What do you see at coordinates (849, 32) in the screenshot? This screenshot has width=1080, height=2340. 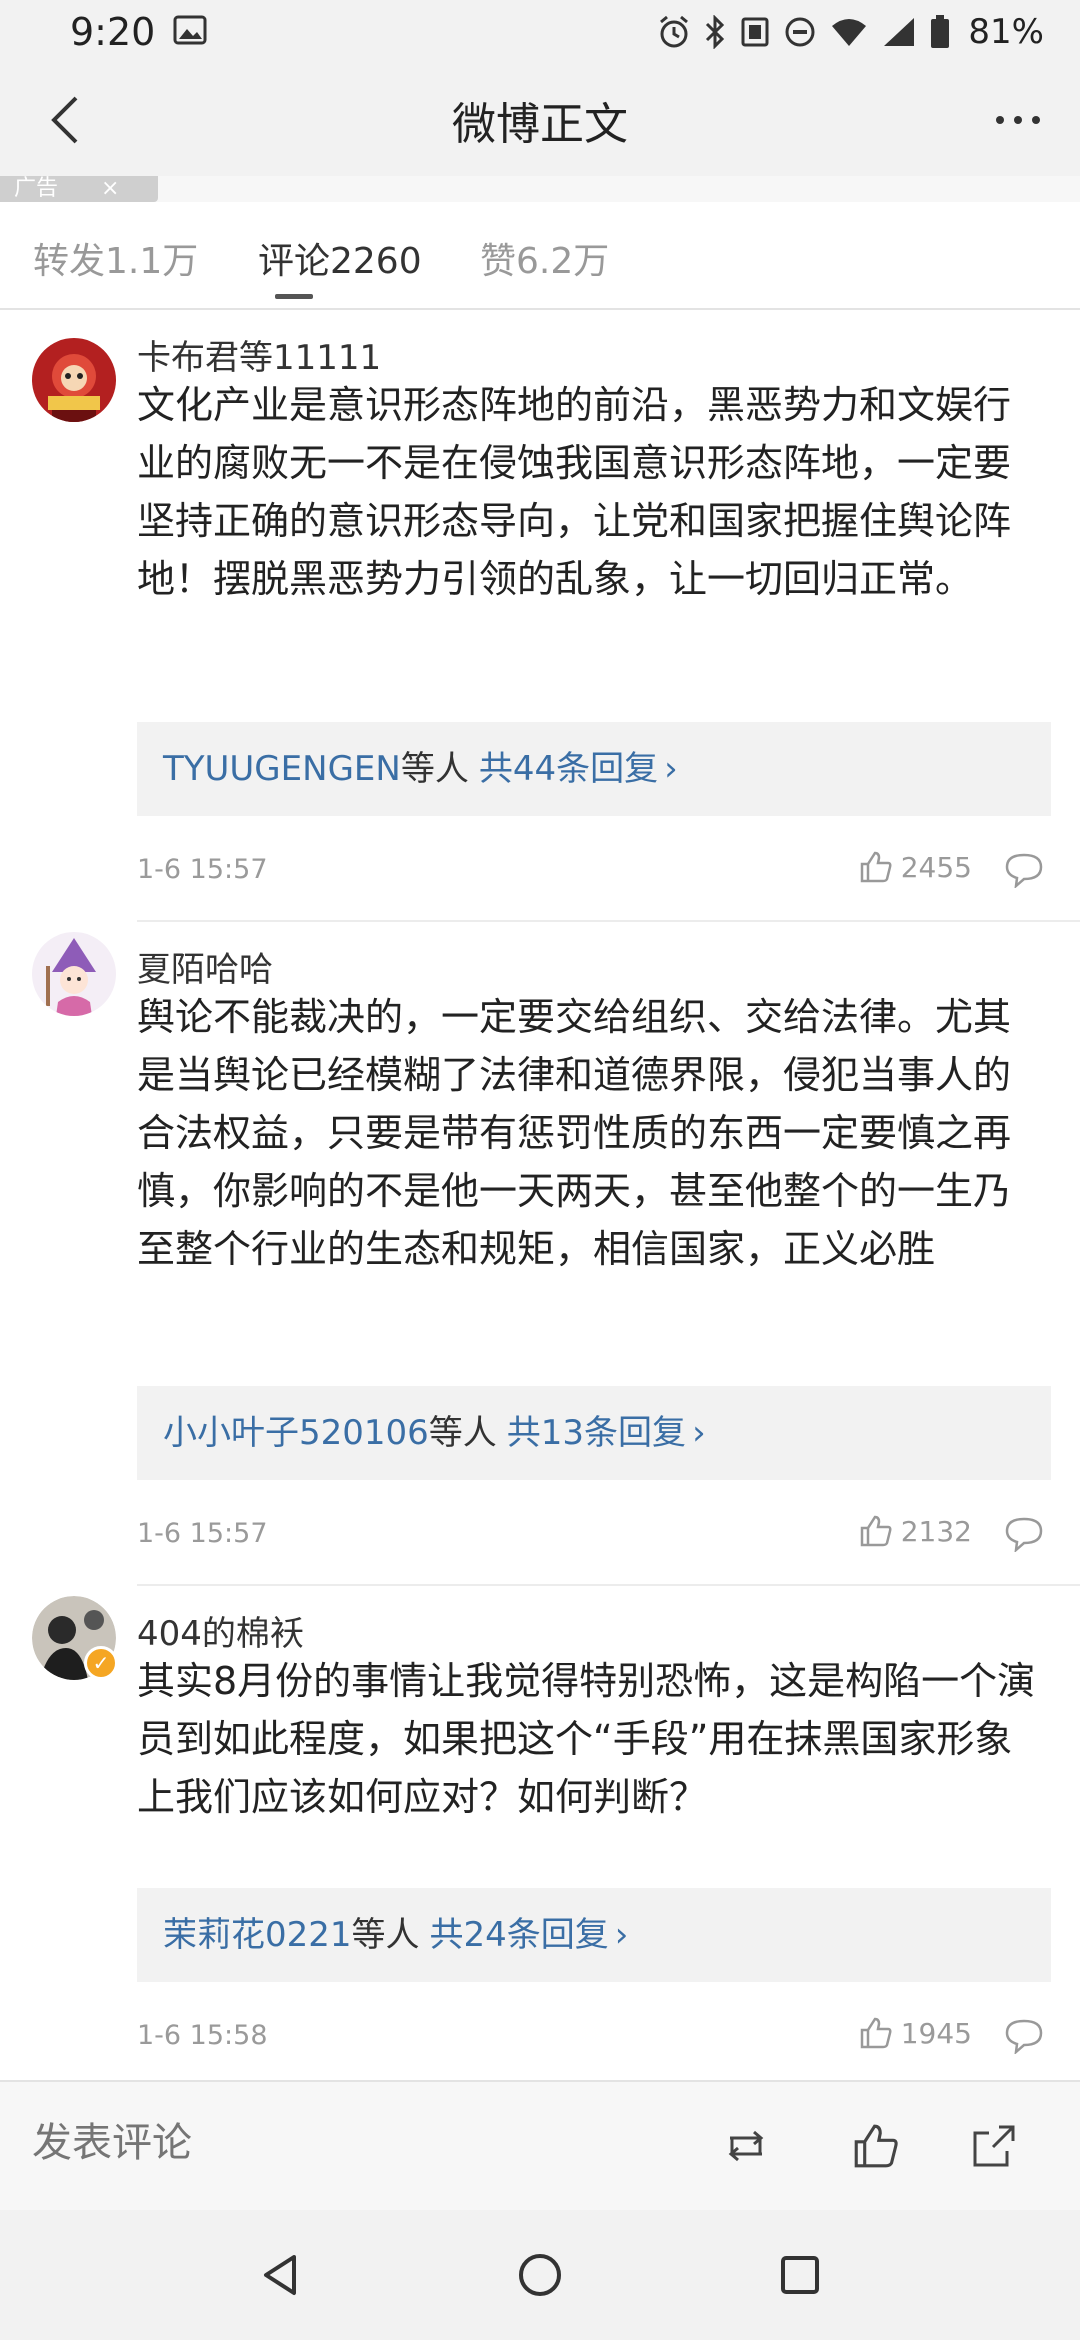 I see `wifi-icon` at bounding box center [849, 32].